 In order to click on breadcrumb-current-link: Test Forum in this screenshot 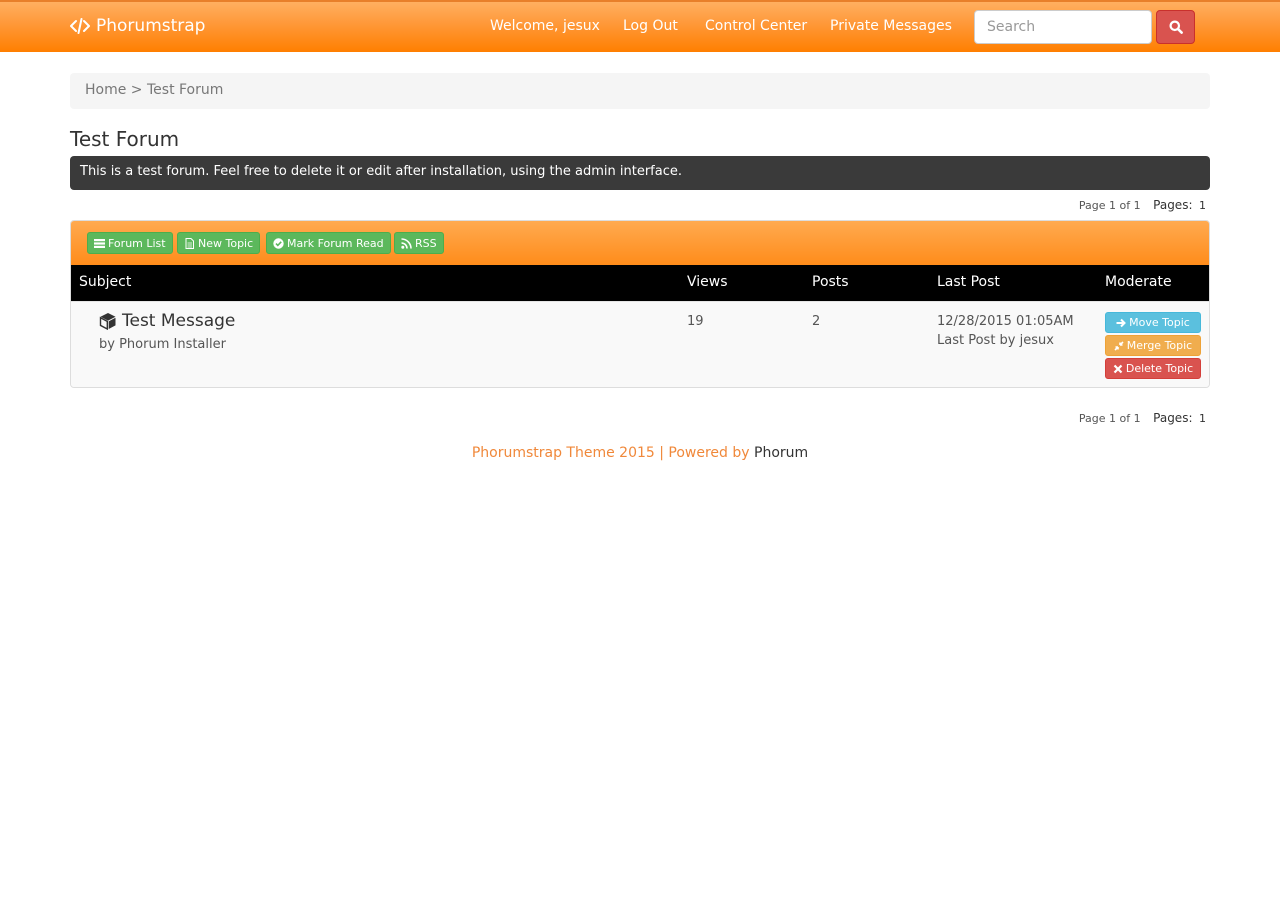, I will do `click(185, 90)`.